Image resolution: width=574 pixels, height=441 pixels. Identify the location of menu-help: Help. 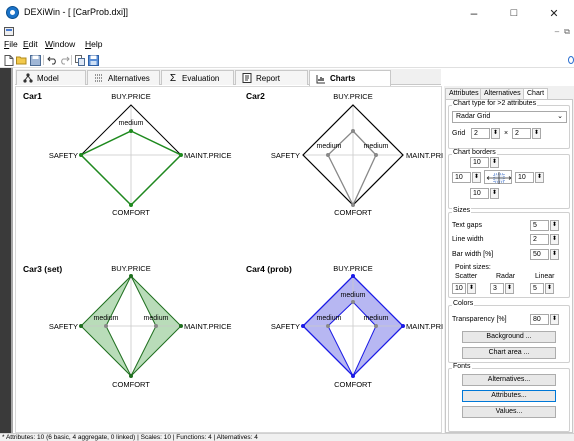
(93, 44).